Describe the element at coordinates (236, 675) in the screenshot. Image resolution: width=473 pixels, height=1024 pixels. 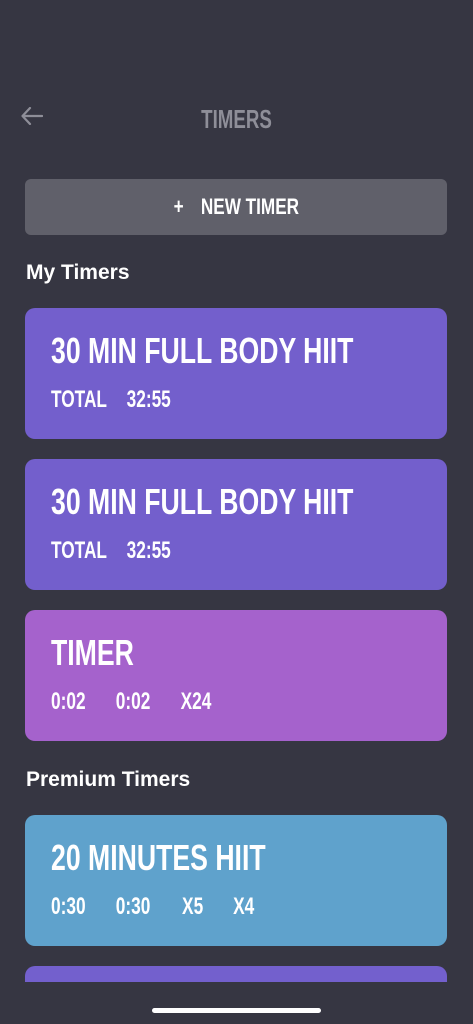
I see `timer-card: TIMER 0:02 0:02 X24` at that location.